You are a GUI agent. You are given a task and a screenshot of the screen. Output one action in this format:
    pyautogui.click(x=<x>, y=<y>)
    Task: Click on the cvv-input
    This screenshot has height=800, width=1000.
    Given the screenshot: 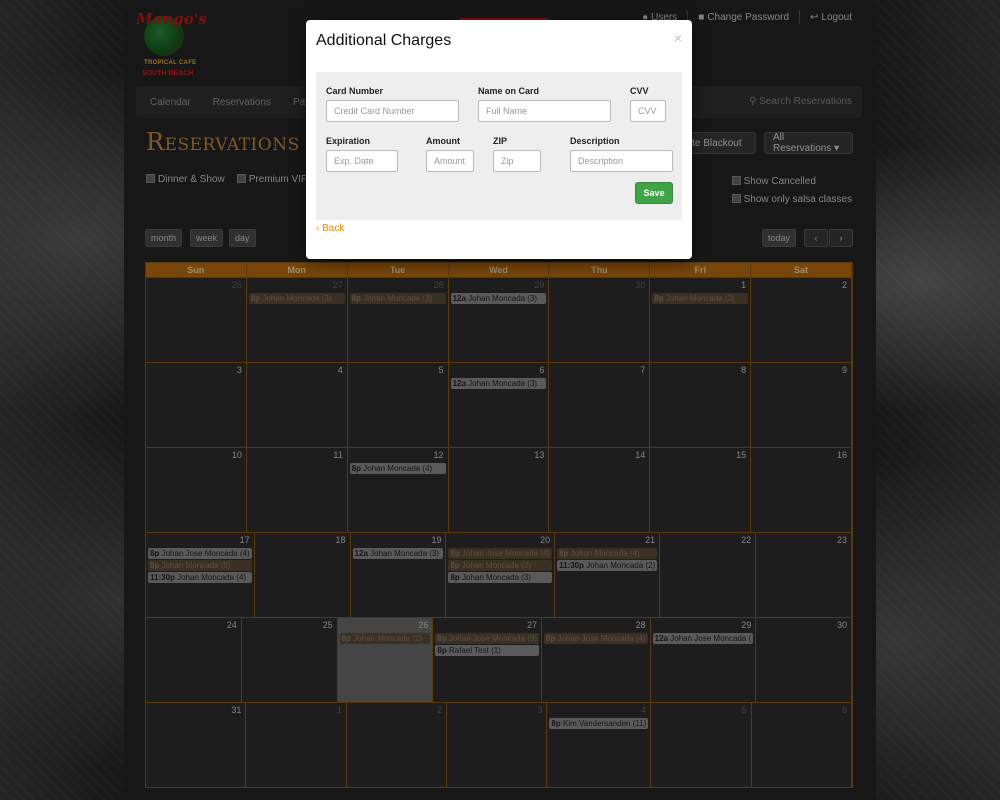 What is the action you would take?
    pyautogui.click(x=648, y=111)
    